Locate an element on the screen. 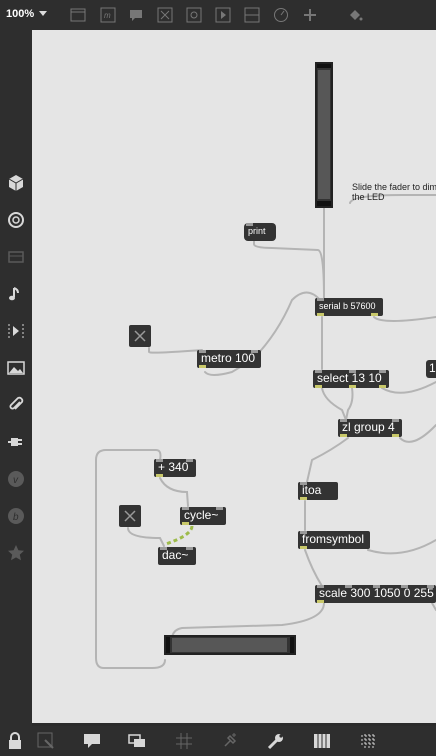  comment-icon is located at coordinates (136, 15).